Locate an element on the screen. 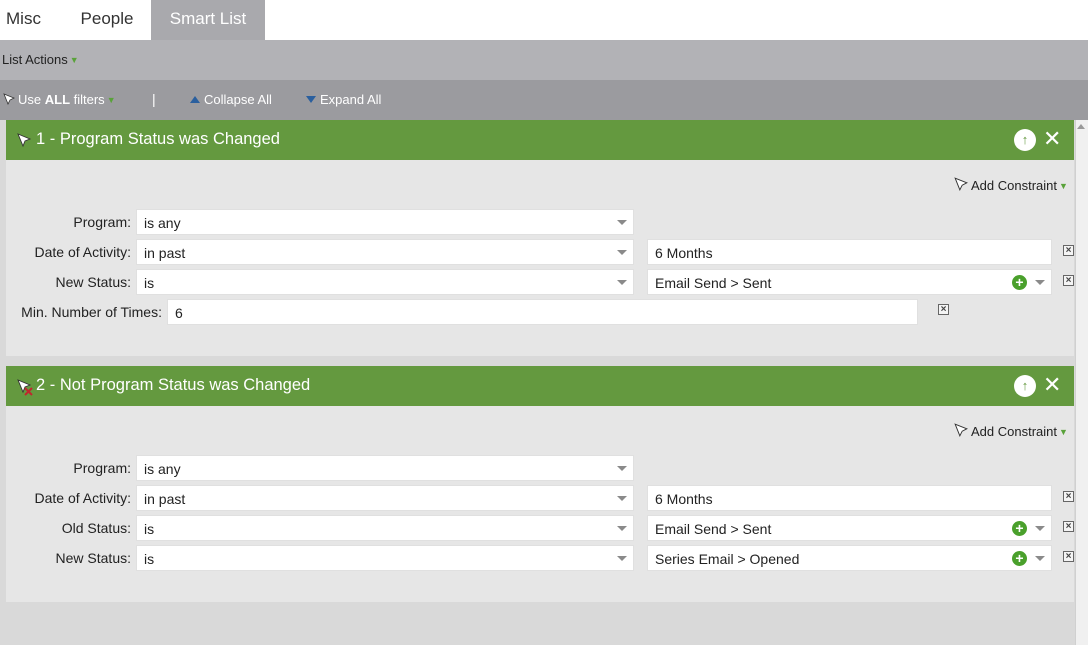 The height and width of the screenshot is (645, 1088). vertical-scrollbar is located at coordinates (1081, 382).